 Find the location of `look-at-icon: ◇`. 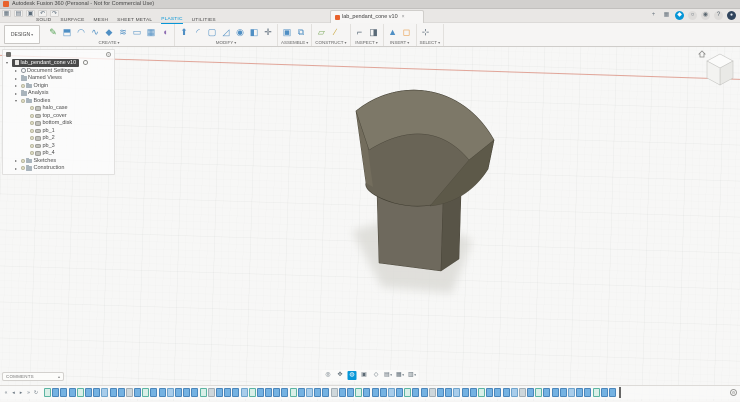

look-at-icon: ◇ is located at coordinates (376, 375).